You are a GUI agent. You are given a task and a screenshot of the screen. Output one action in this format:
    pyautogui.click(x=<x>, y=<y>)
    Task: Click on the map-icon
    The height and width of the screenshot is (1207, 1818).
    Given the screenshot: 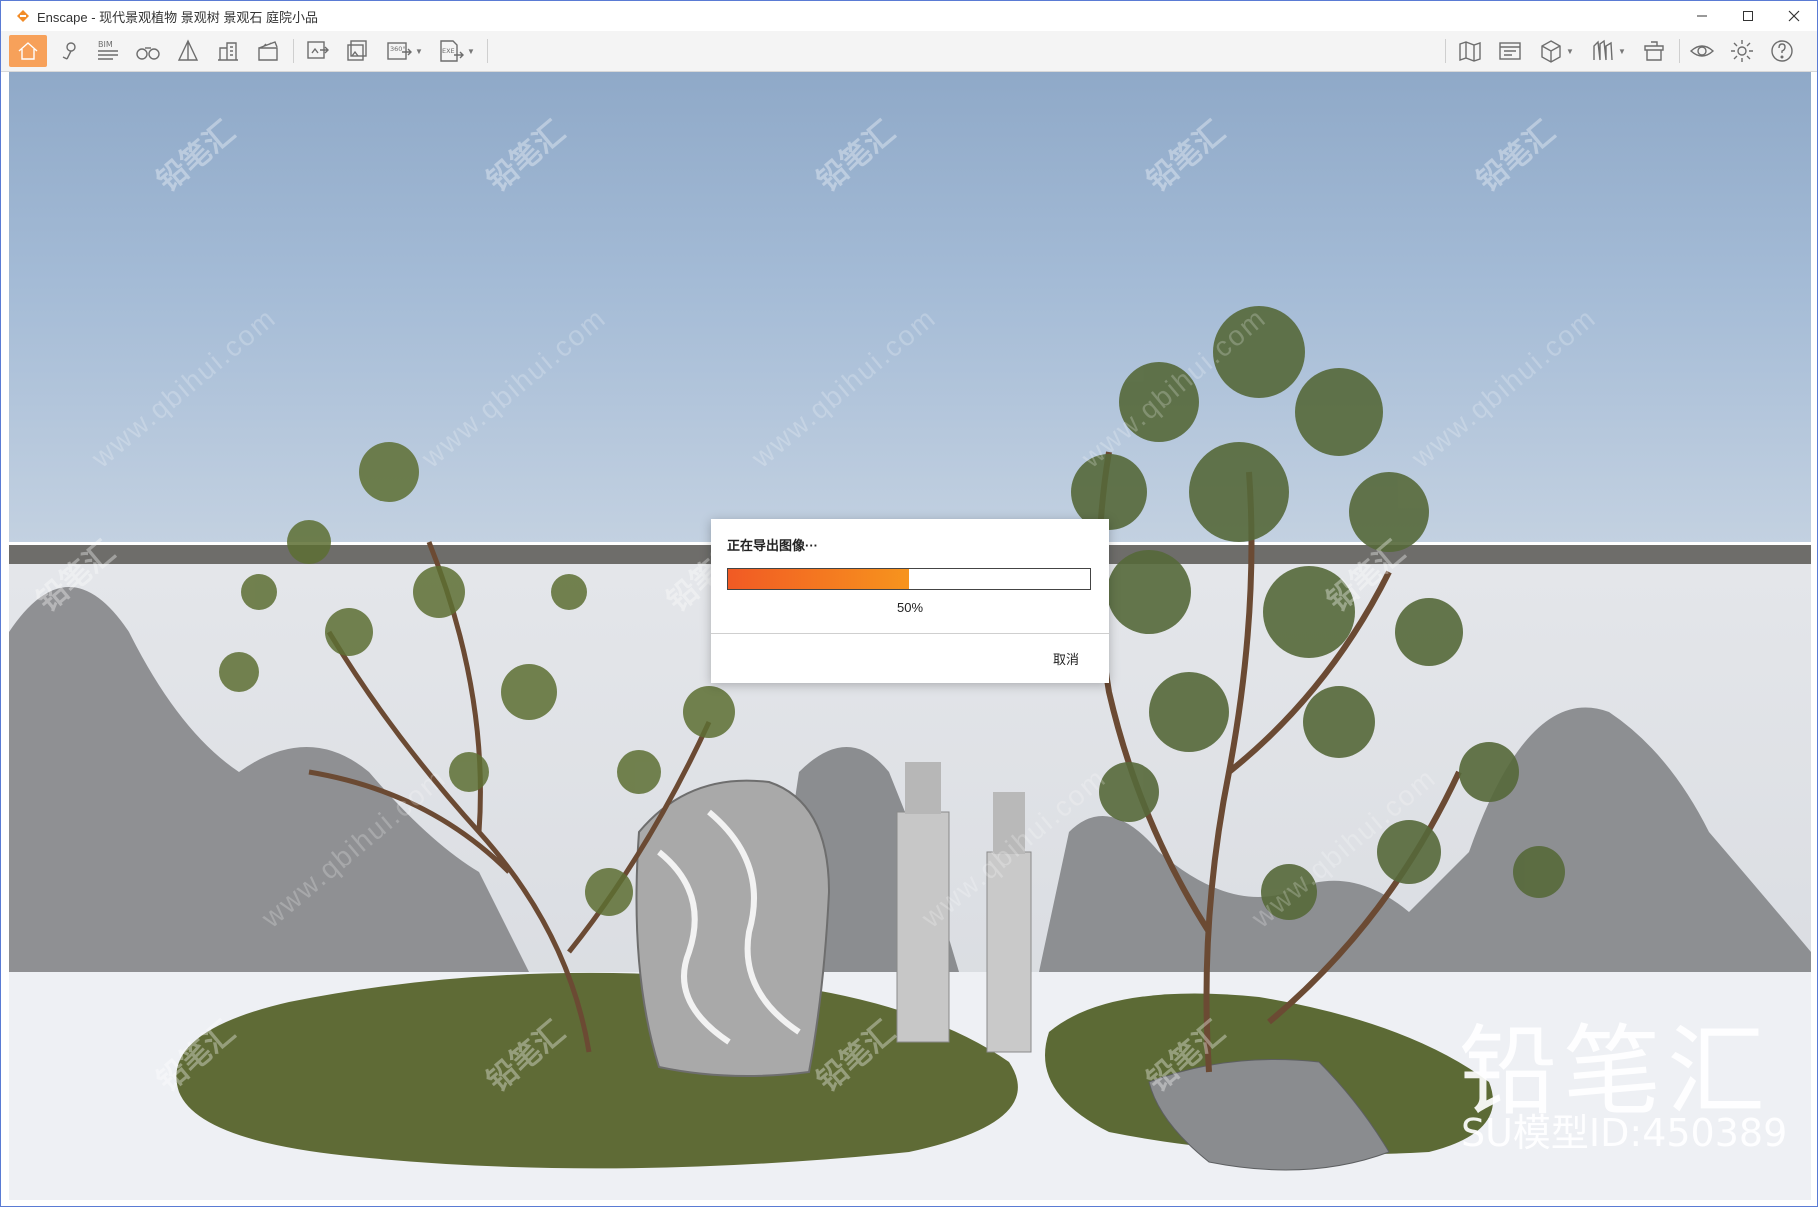 What is the action you would take?
    pyautogui.click(x=1470, y=51)
    